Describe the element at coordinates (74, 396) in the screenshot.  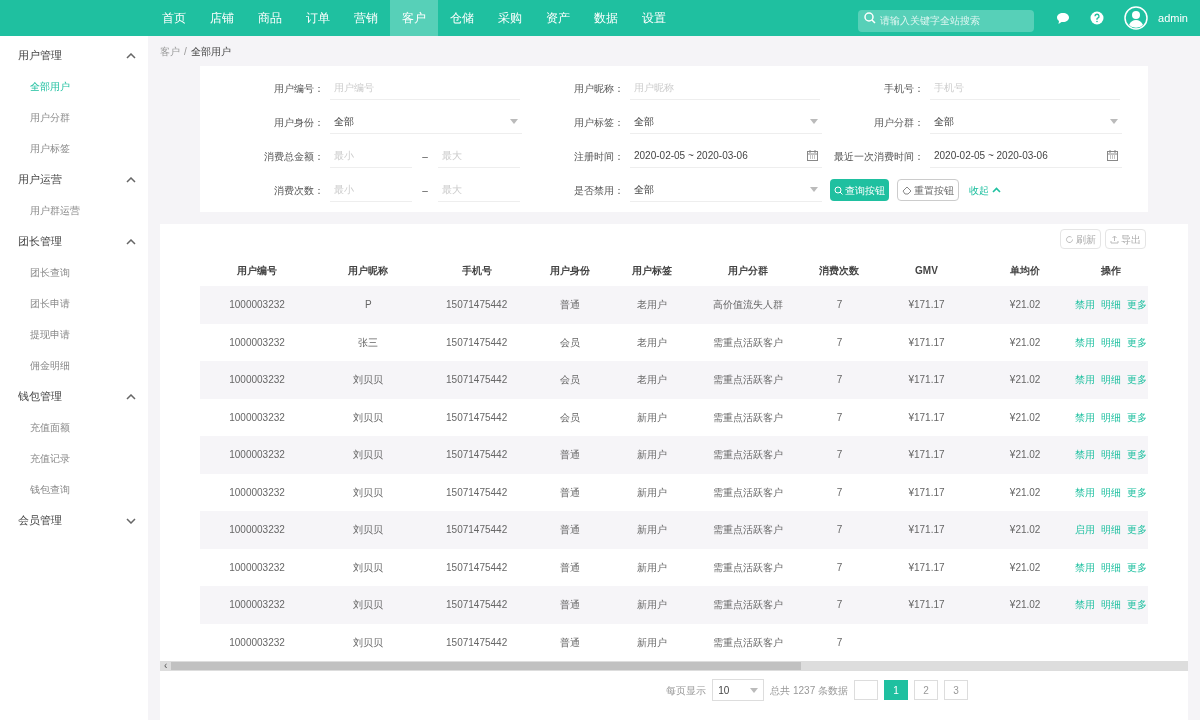
I see `sidebar-group: 钱包管理` at that location.